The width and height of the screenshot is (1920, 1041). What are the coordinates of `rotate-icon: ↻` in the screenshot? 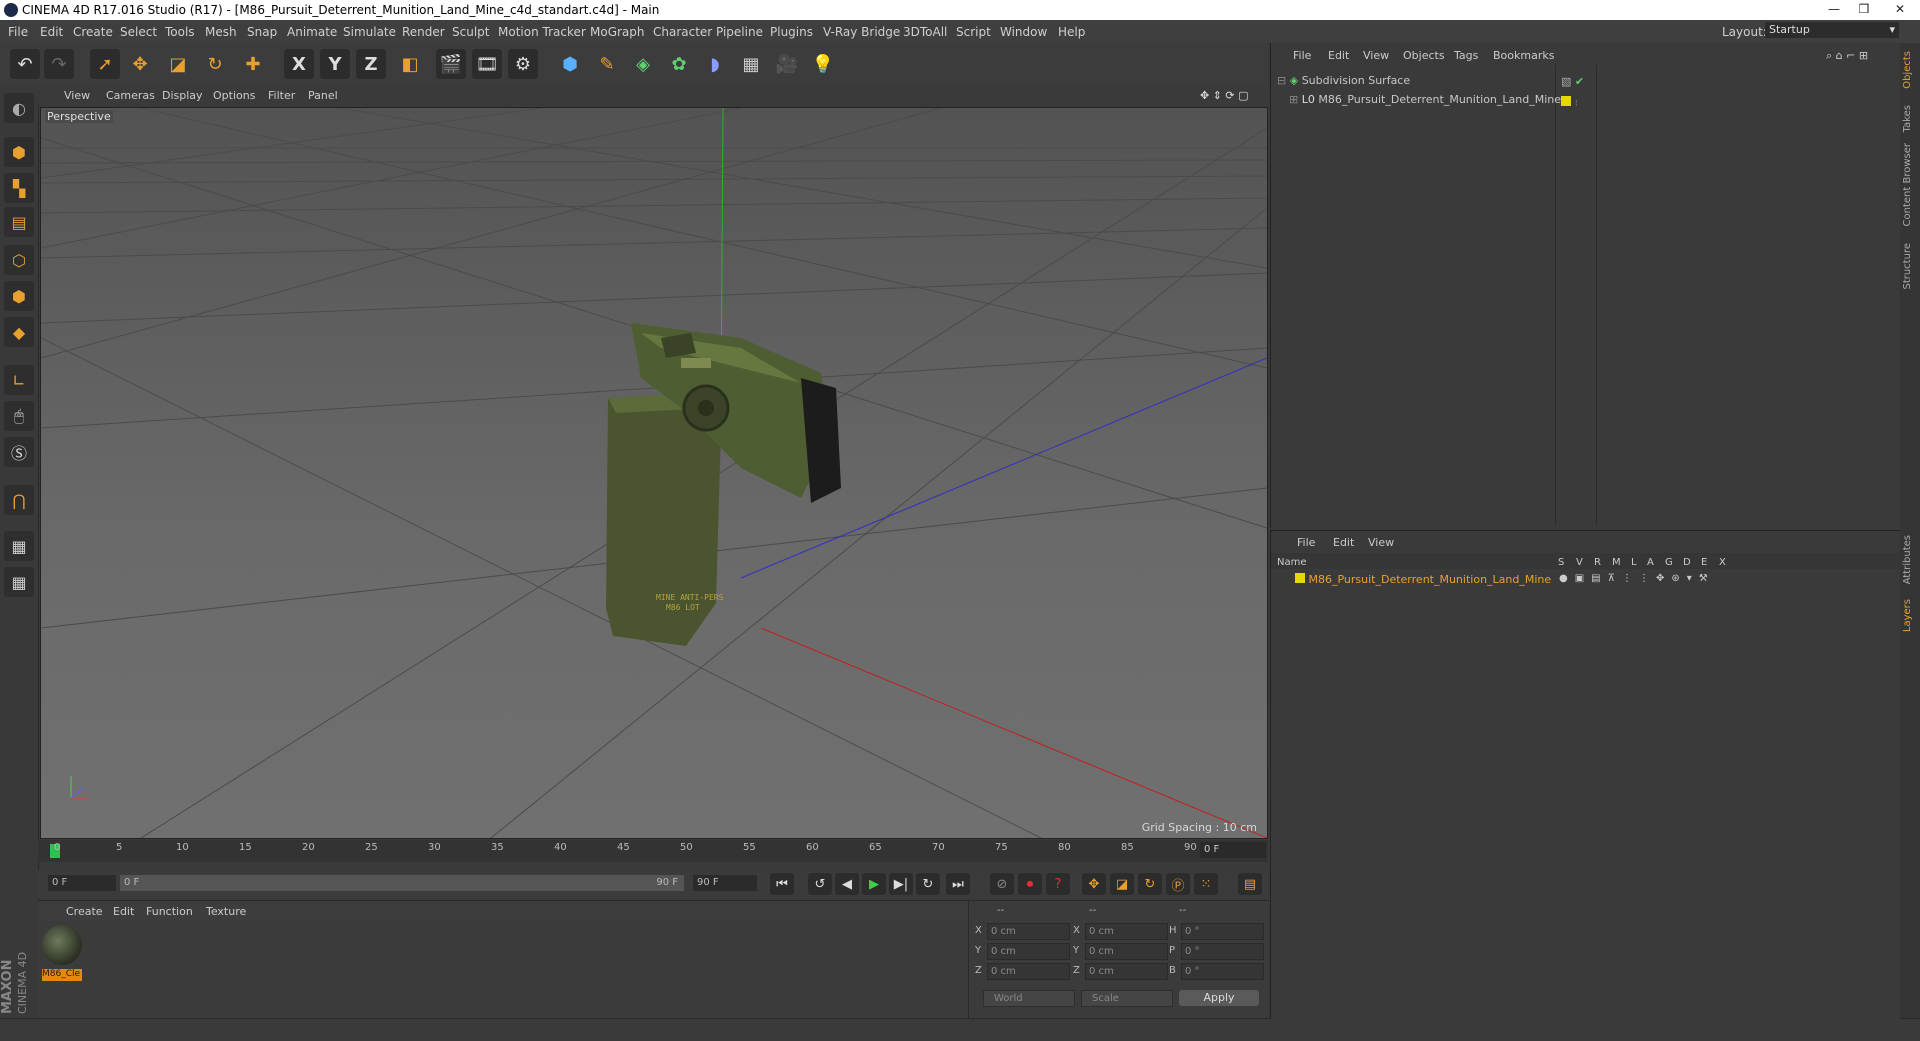 It's located at (215, 64).